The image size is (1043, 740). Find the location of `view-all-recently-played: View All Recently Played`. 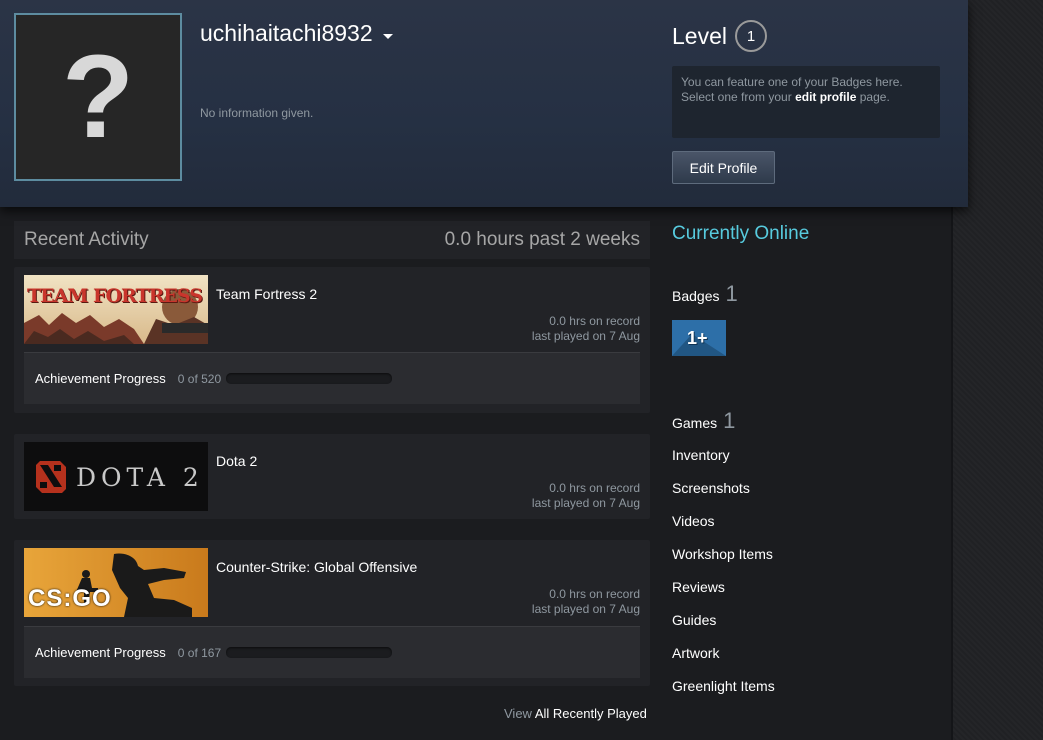

view-all-recently-played: View All Recently Played is located at coordinates (575, 713).